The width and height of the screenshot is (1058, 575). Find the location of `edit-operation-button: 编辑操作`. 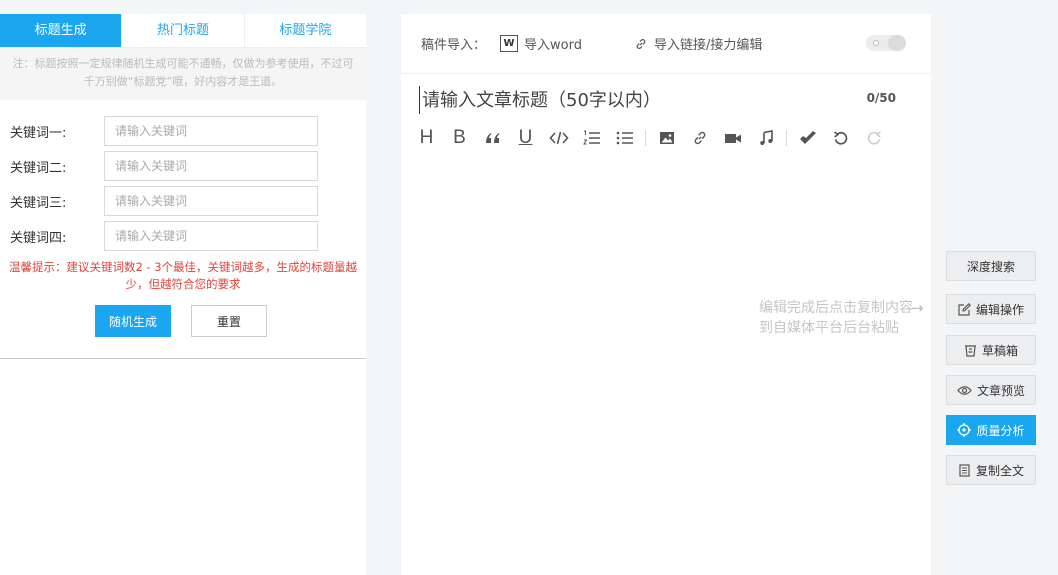

edit-operation-button: 编辑操作 is located at coordinates (991, 309).